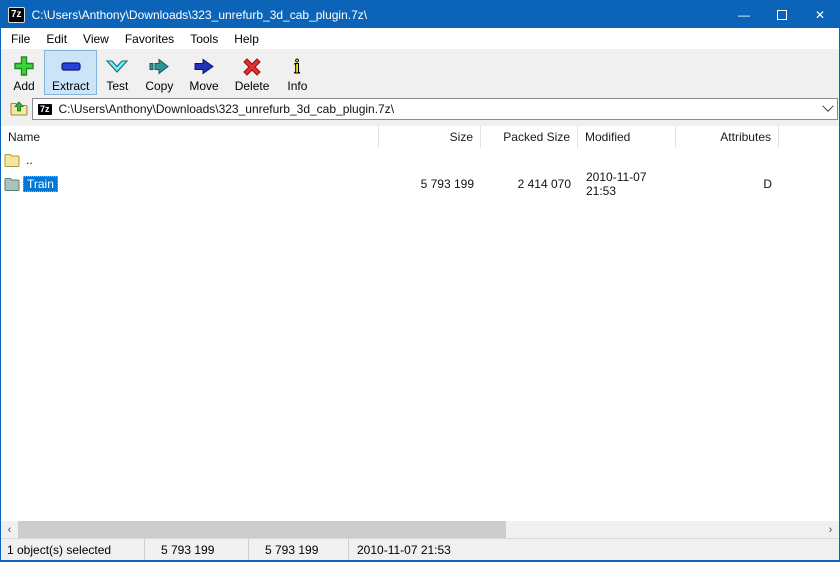 This screenshot has width=840, height=562. Describe the element at coordinates (536, 137) in the screenshot. I see `column-header-packed-size-label: Packed Size` at that location.